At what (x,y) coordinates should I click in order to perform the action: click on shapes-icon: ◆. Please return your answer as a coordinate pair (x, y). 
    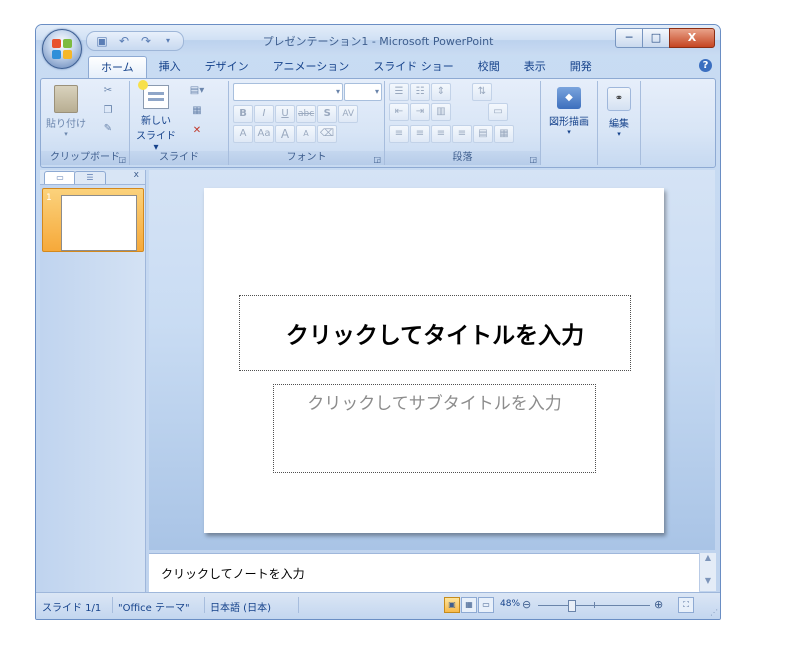
    Looking at the image, I should click on (569, 98).